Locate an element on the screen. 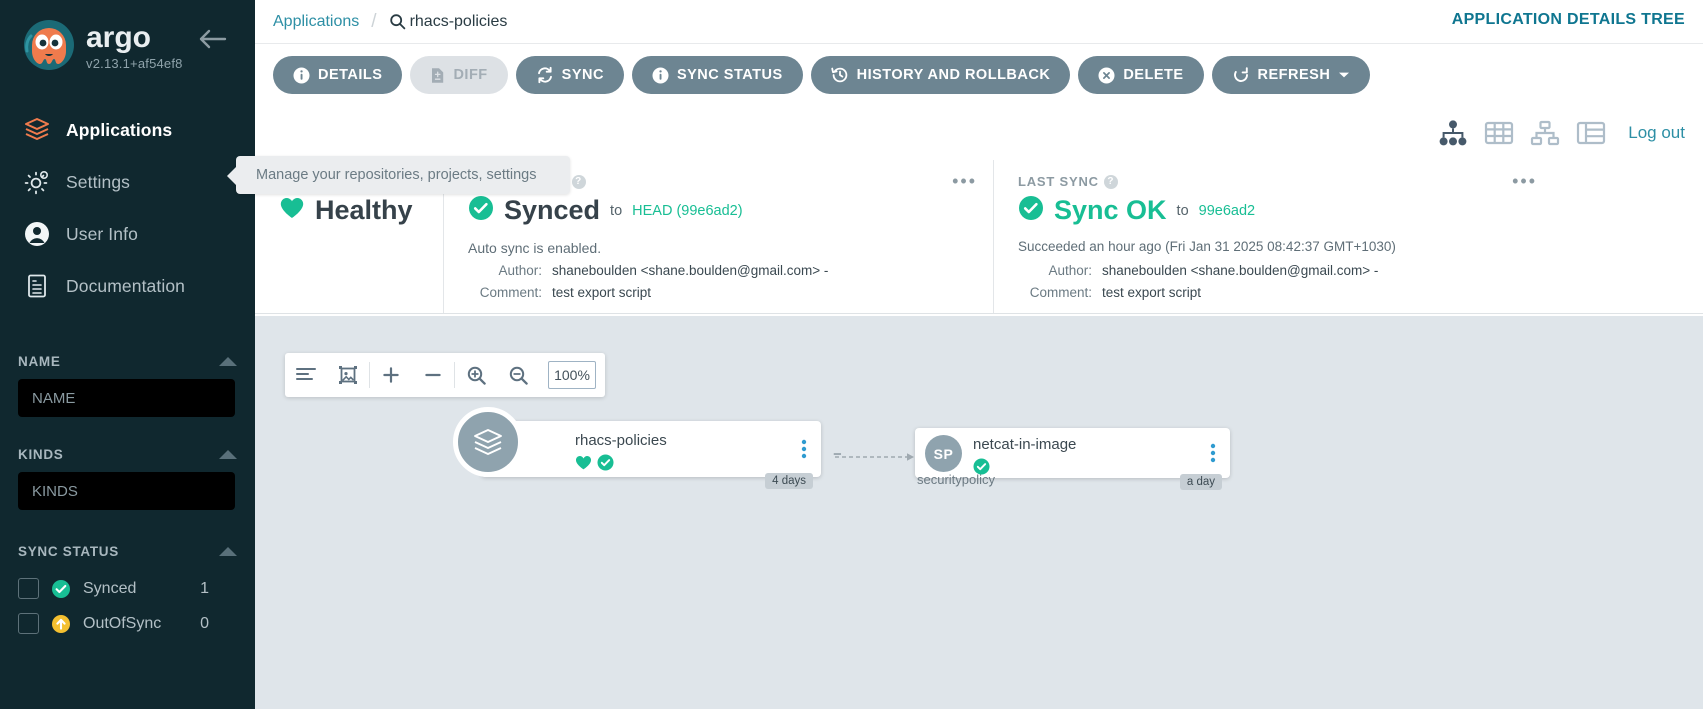  refresh-button: REFRESH is located at coordinates (1291, 75).